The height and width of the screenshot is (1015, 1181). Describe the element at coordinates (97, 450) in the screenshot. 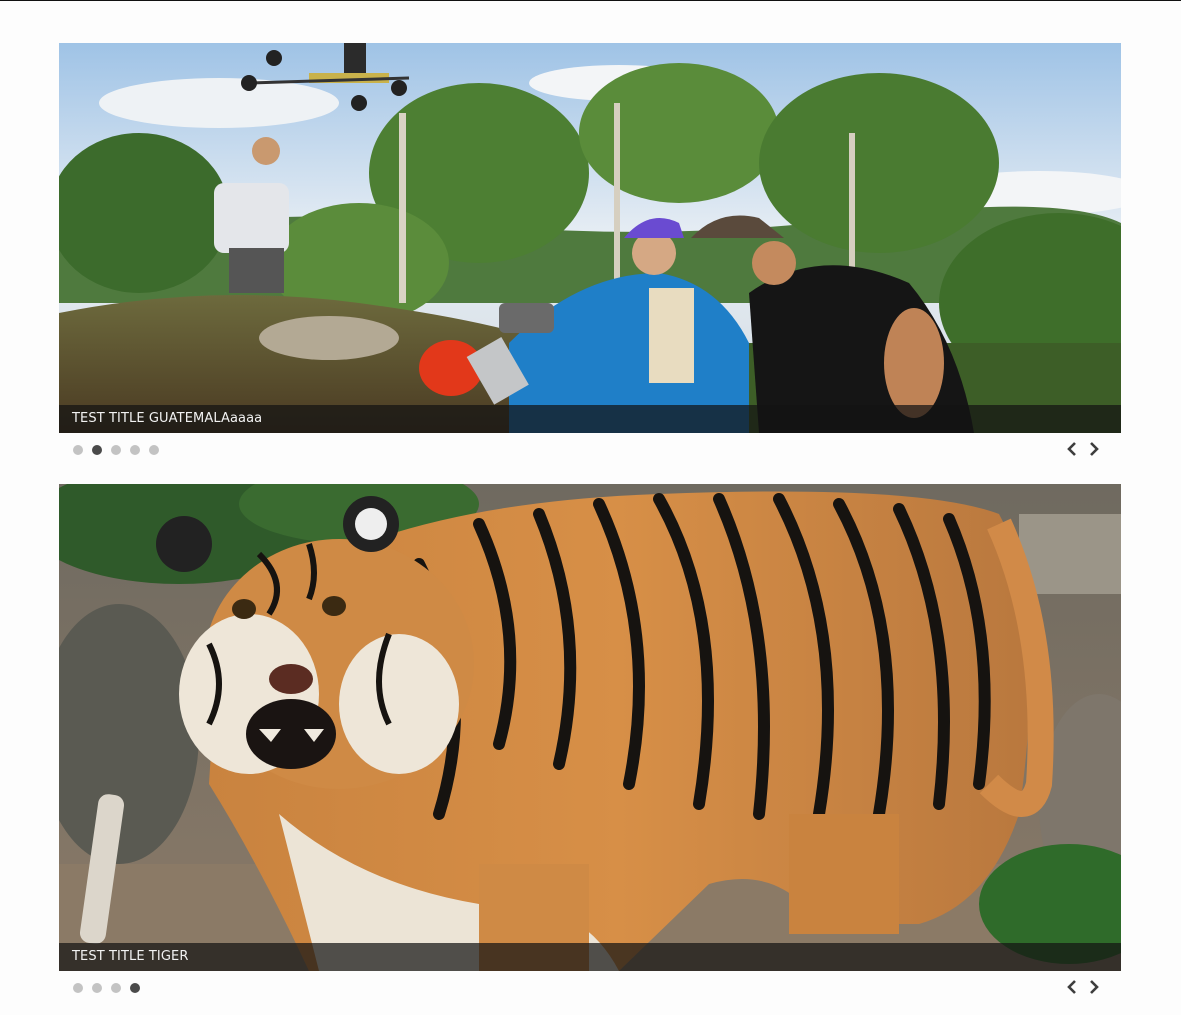

I see `pagination-dot-2-active` at that location.